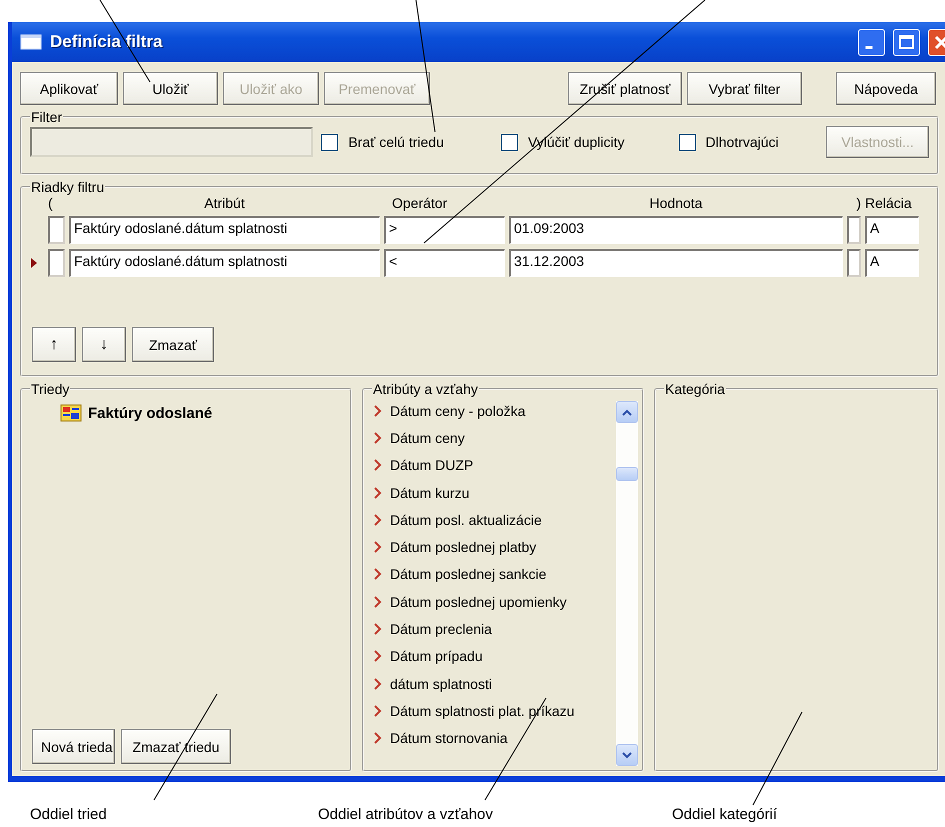 Image resolution: width=945 pixels, height=827 pixels. What do you see at coordinates (50, 389) in the screenshot?
I see `group-title: Triedy` at bounding box center [50, 389].